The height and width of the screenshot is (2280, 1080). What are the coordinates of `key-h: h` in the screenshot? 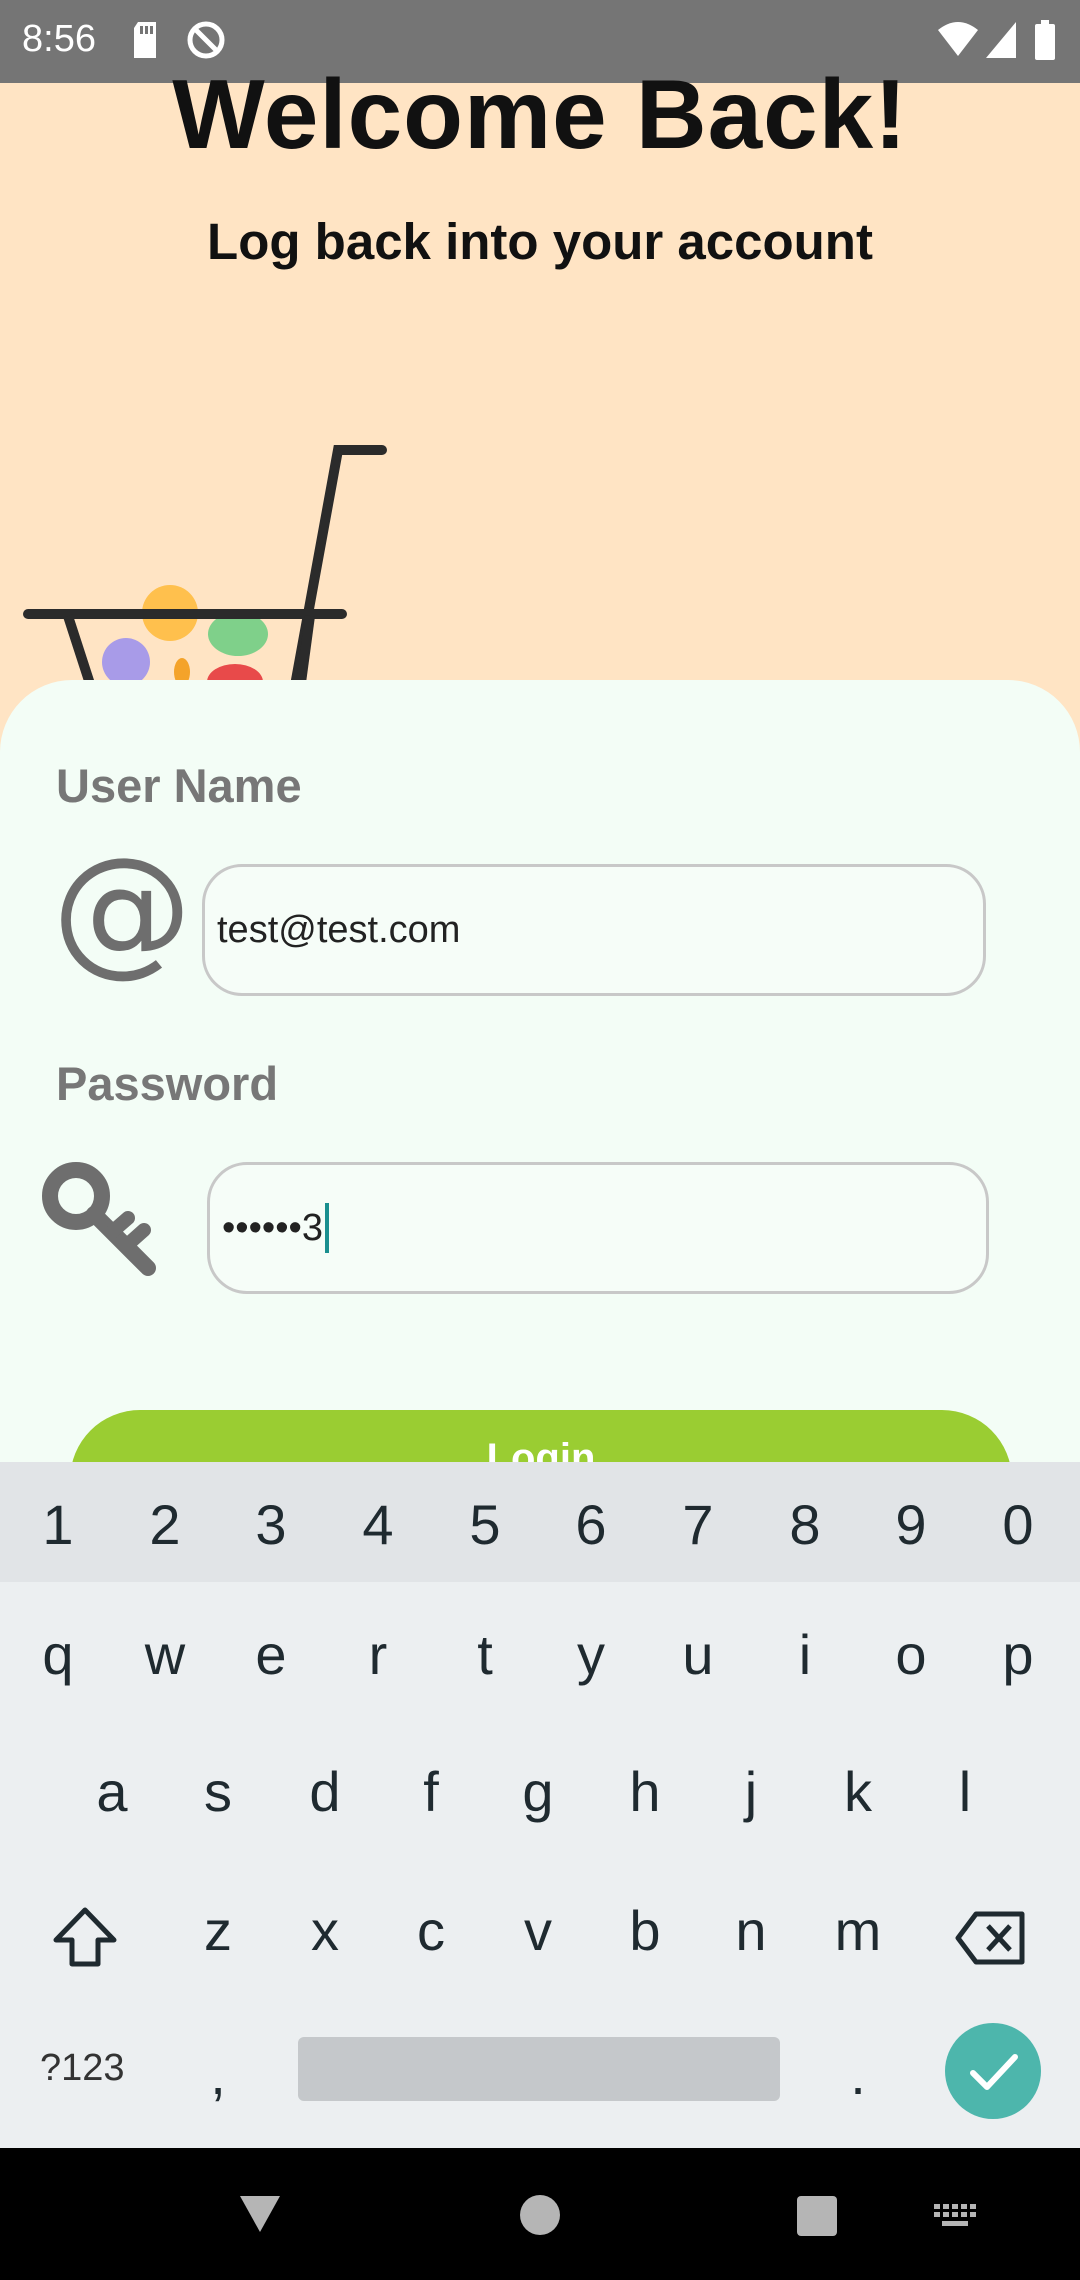 It's located at (645, 1791).